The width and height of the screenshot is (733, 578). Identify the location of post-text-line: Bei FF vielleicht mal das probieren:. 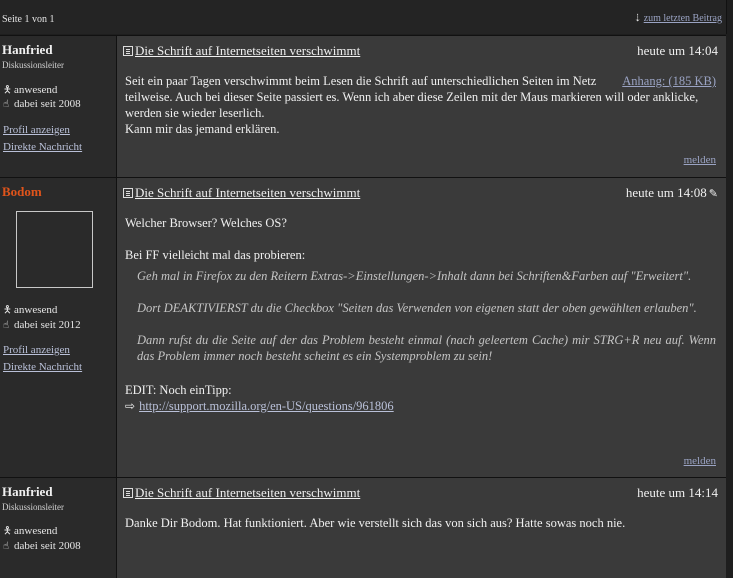
(215, 255).